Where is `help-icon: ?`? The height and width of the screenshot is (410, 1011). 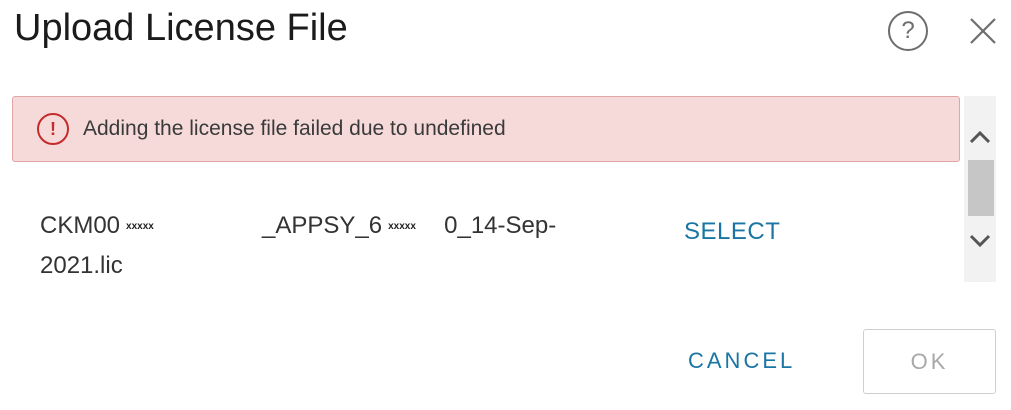 help-icon: ? is located at coordinates (908, 30).